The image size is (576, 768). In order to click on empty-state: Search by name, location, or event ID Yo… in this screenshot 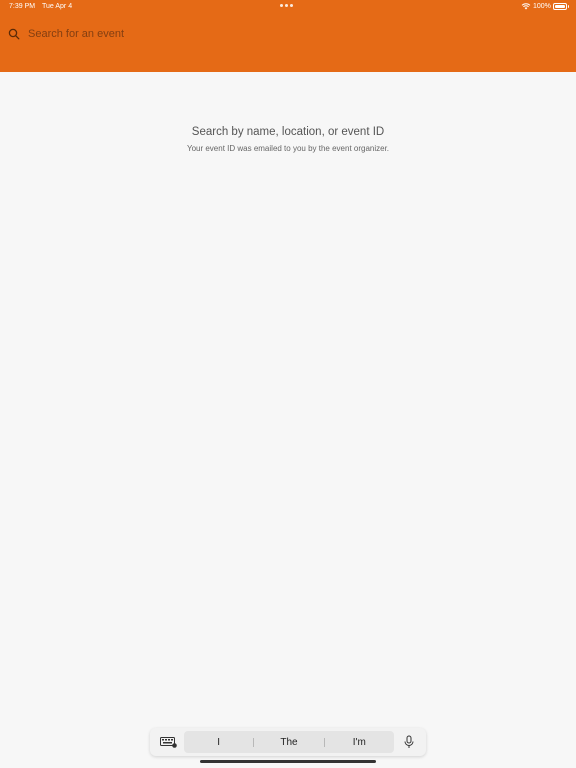, I will do `click(288, 139)`.